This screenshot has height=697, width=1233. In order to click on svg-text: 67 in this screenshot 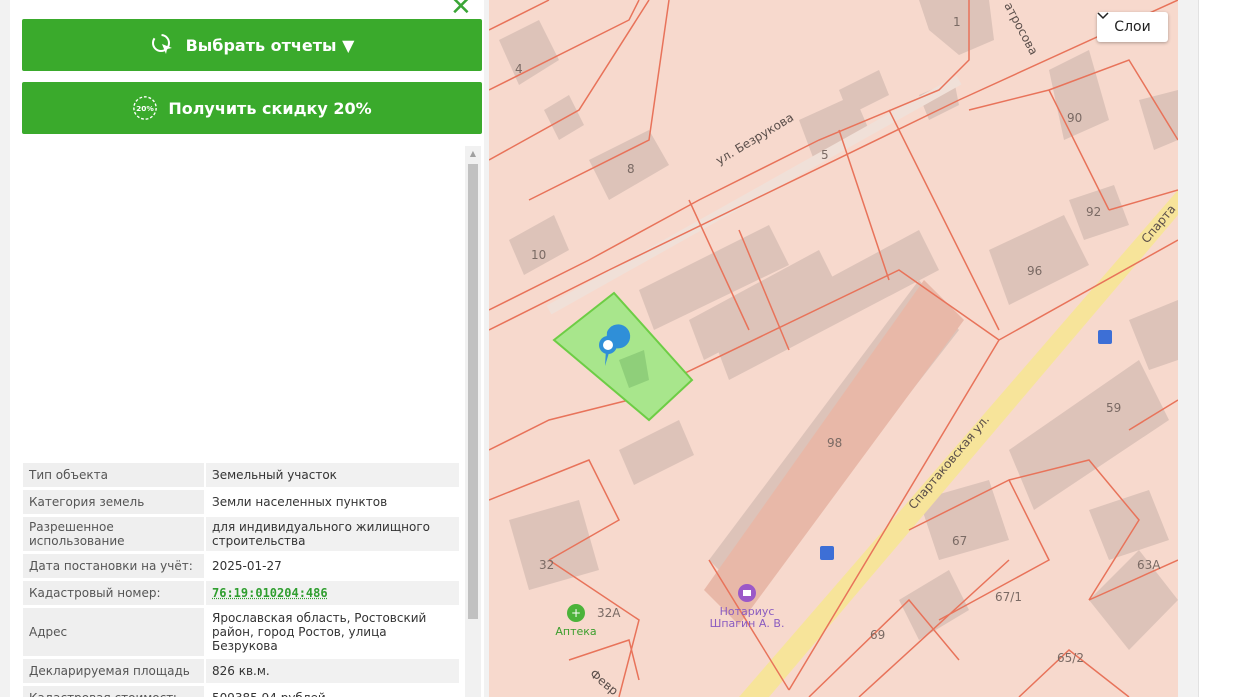, I will do `click(959, 541)`.